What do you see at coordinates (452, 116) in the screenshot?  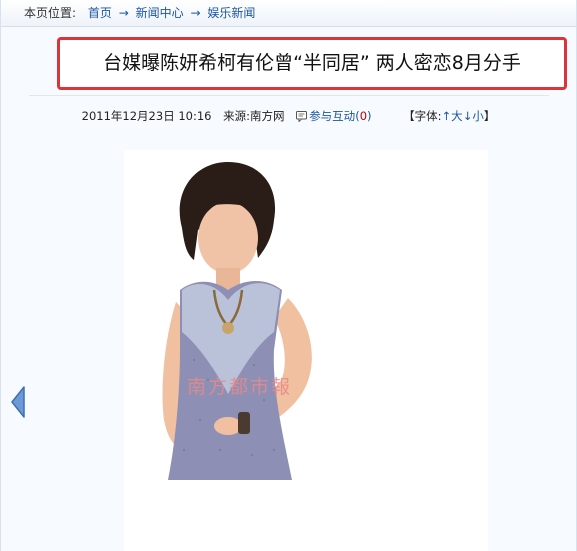 I see `font-bigger-link: ↑大` at bounding box center [452, 116].